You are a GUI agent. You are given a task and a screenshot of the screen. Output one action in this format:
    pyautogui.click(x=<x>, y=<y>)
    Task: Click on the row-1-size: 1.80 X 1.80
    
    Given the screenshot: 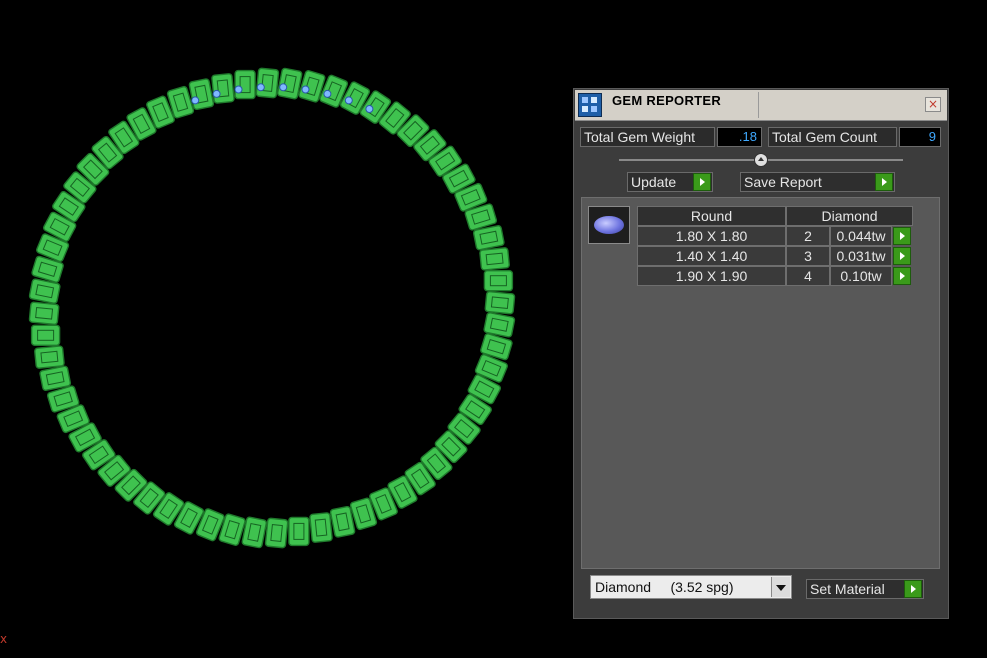 What is the action you would take?
    pyautogui.click(x=711, y=236)
    